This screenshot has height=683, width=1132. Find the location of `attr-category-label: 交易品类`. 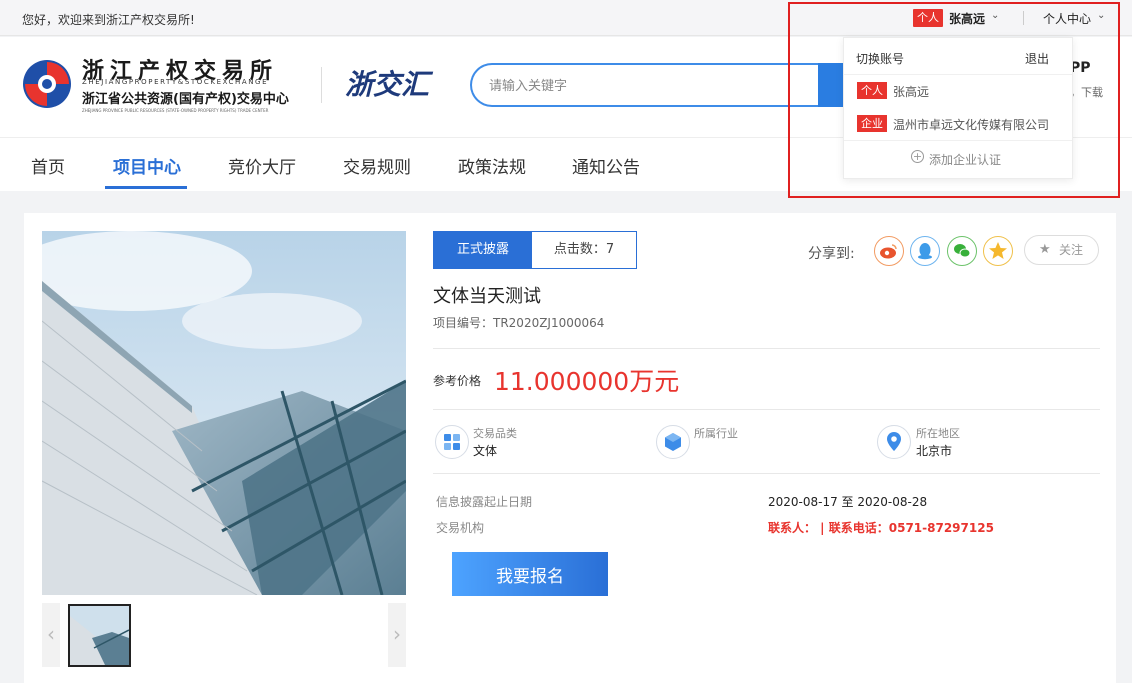

attr-category-label: 交易品类 is located at coordinates (495, 433).